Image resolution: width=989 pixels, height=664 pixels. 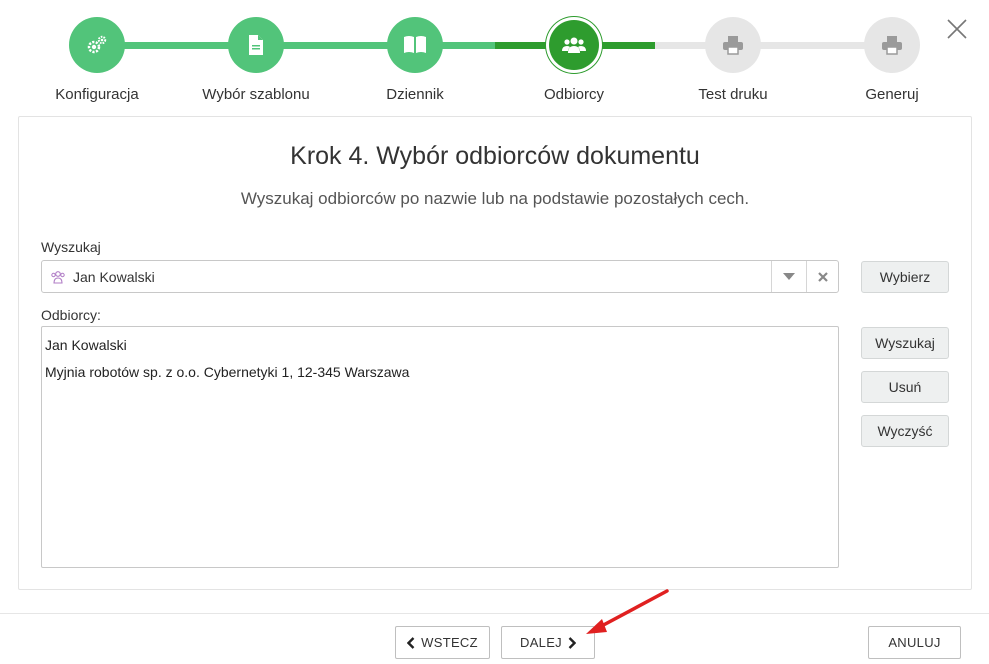 I want to click on progress-track-todo, so click(x=774, y=45).